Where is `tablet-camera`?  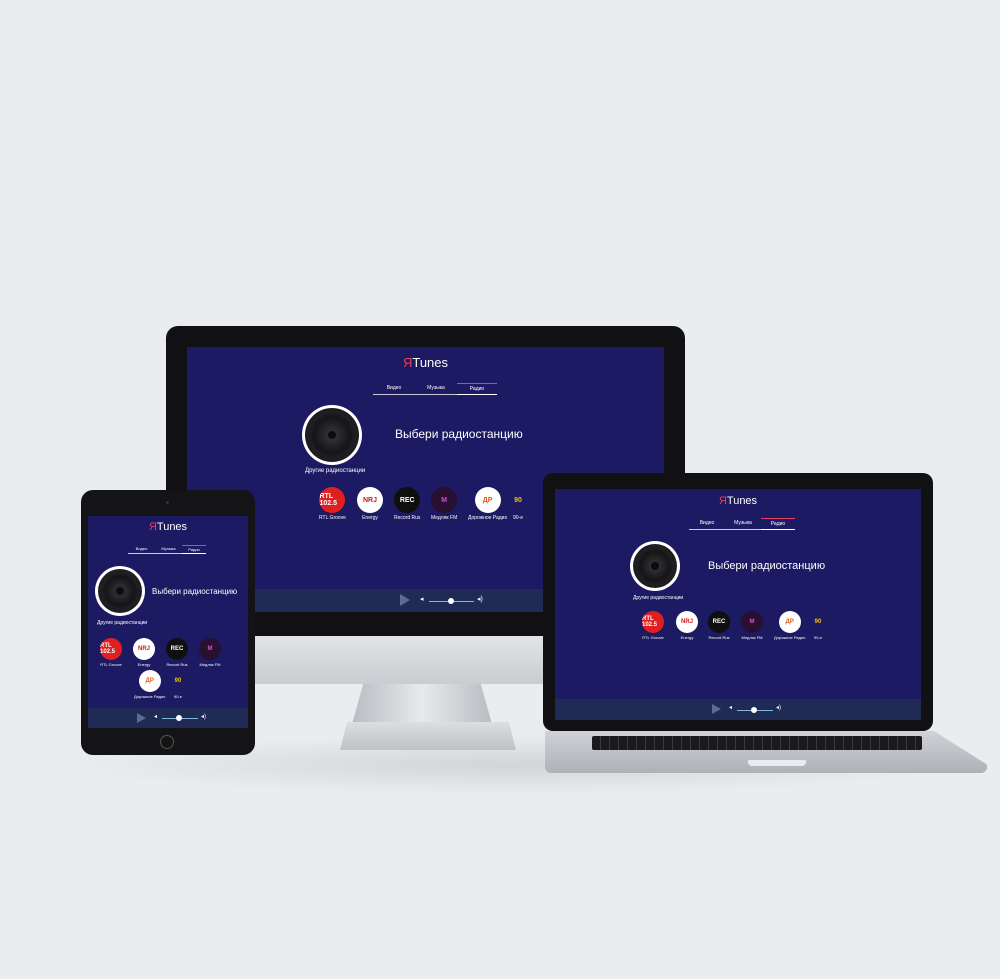
tablet-camera is located at coordinates (167, 502).